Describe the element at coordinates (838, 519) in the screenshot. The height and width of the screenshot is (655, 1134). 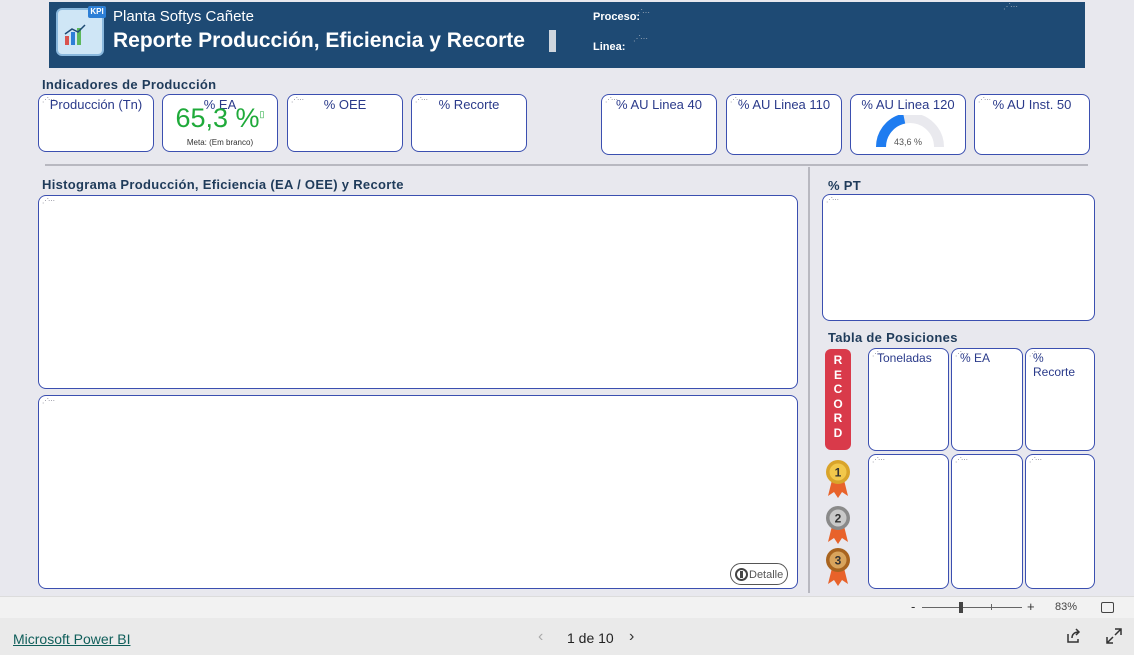
I see `silver-medal-number: 2` at that location.